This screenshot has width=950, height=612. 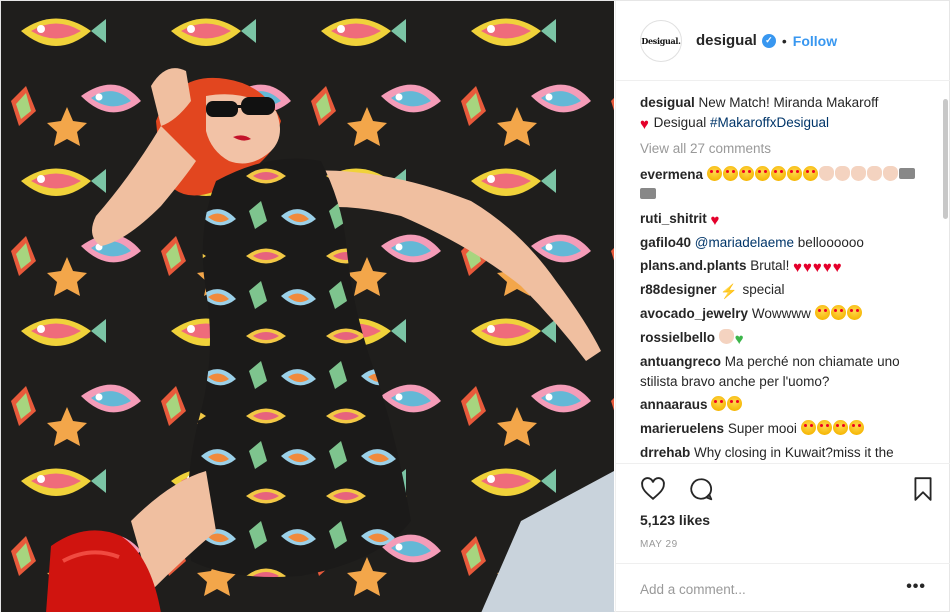 I want to click on comment-row: annaaraus, so click(x=785, y=405).